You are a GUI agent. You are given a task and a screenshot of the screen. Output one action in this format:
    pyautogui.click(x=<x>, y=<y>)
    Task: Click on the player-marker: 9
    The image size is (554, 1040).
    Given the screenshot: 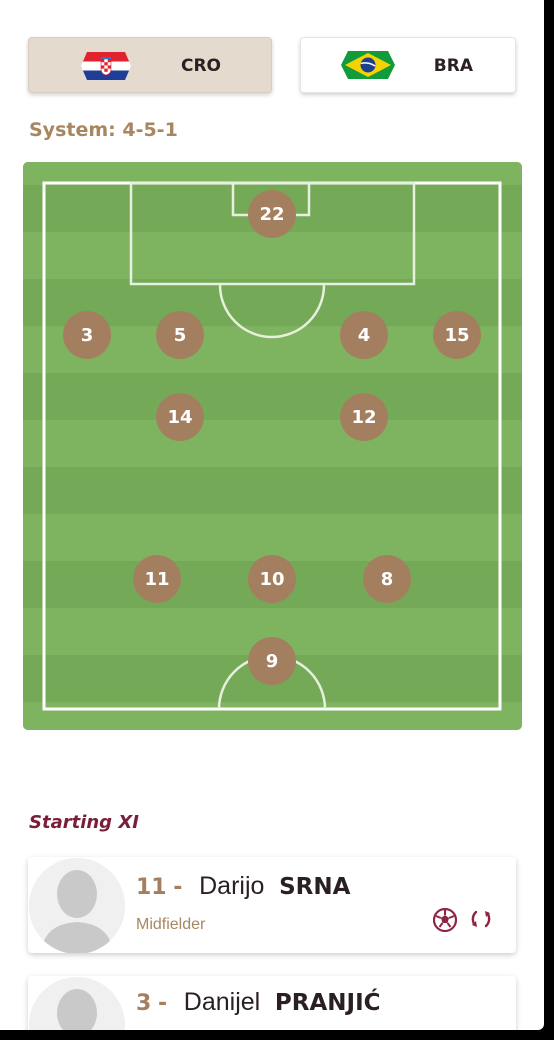 What is the action you would take?
    pyautogui.click(x=272, y=661)
    